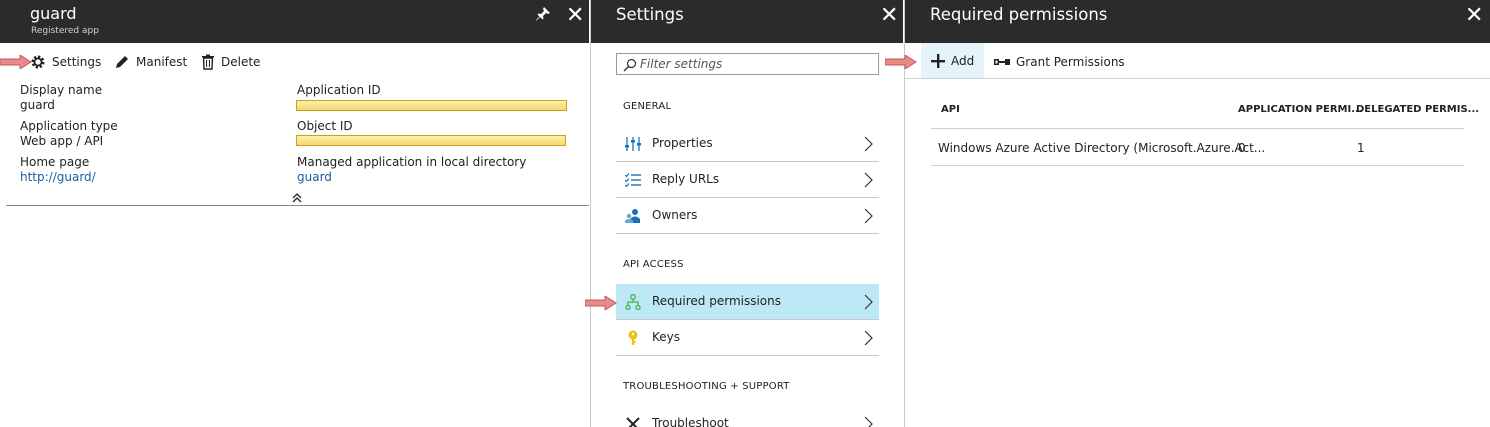  Describe the element at coordinates (633, 422) in the screenshot. I see `tools-icon` at that location.